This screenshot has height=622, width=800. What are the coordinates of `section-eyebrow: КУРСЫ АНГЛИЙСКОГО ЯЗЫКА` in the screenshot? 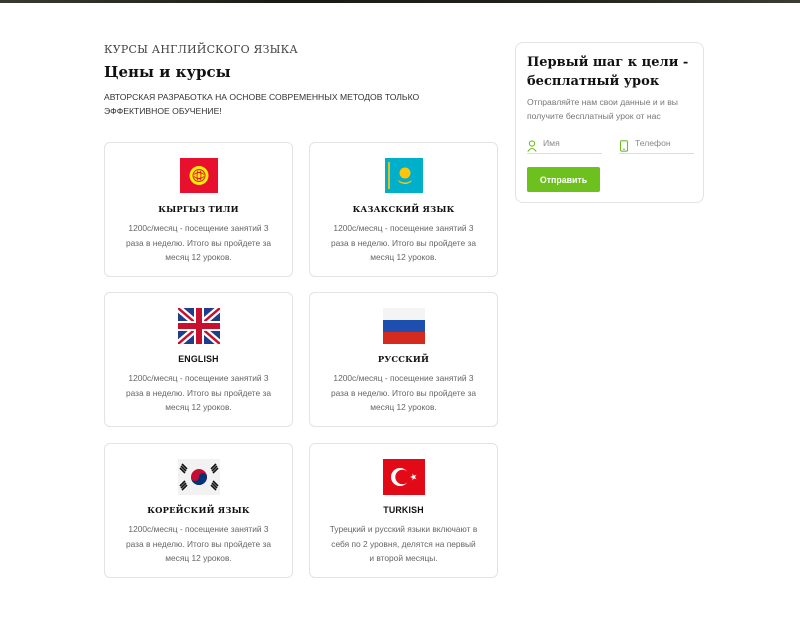 It's located at (201, 49).